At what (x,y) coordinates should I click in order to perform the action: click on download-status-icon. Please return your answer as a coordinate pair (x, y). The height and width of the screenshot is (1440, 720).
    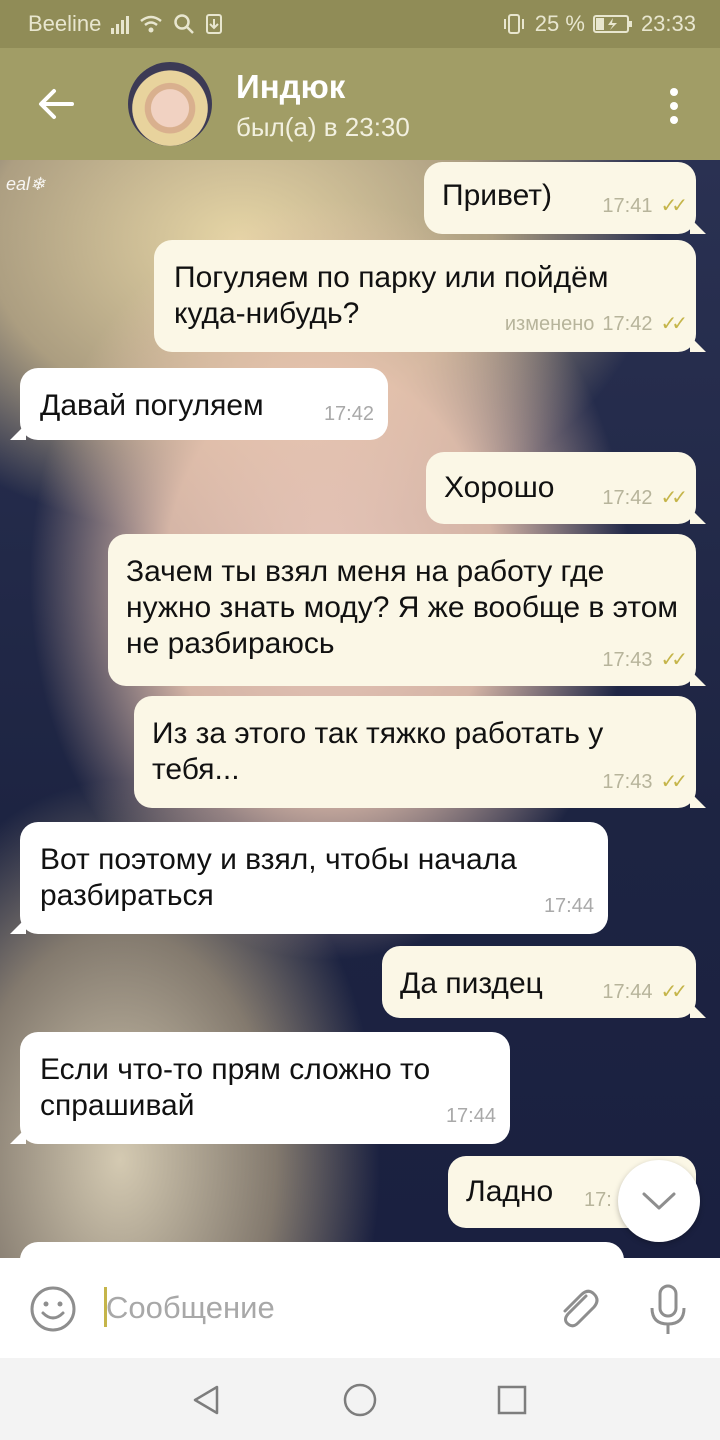
    Looking at the image, I should click on (214, 24).